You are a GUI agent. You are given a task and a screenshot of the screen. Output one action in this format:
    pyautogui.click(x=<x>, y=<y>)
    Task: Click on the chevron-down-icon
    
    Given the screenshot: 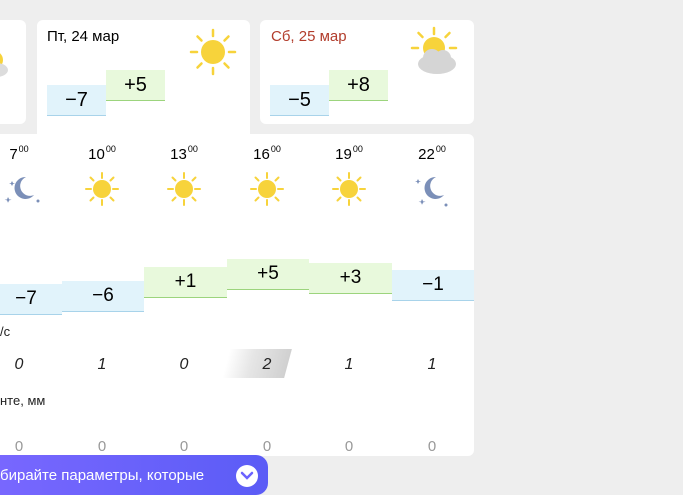 What is the action you would take?
    pyautogui.click(x=247, y=476)
    